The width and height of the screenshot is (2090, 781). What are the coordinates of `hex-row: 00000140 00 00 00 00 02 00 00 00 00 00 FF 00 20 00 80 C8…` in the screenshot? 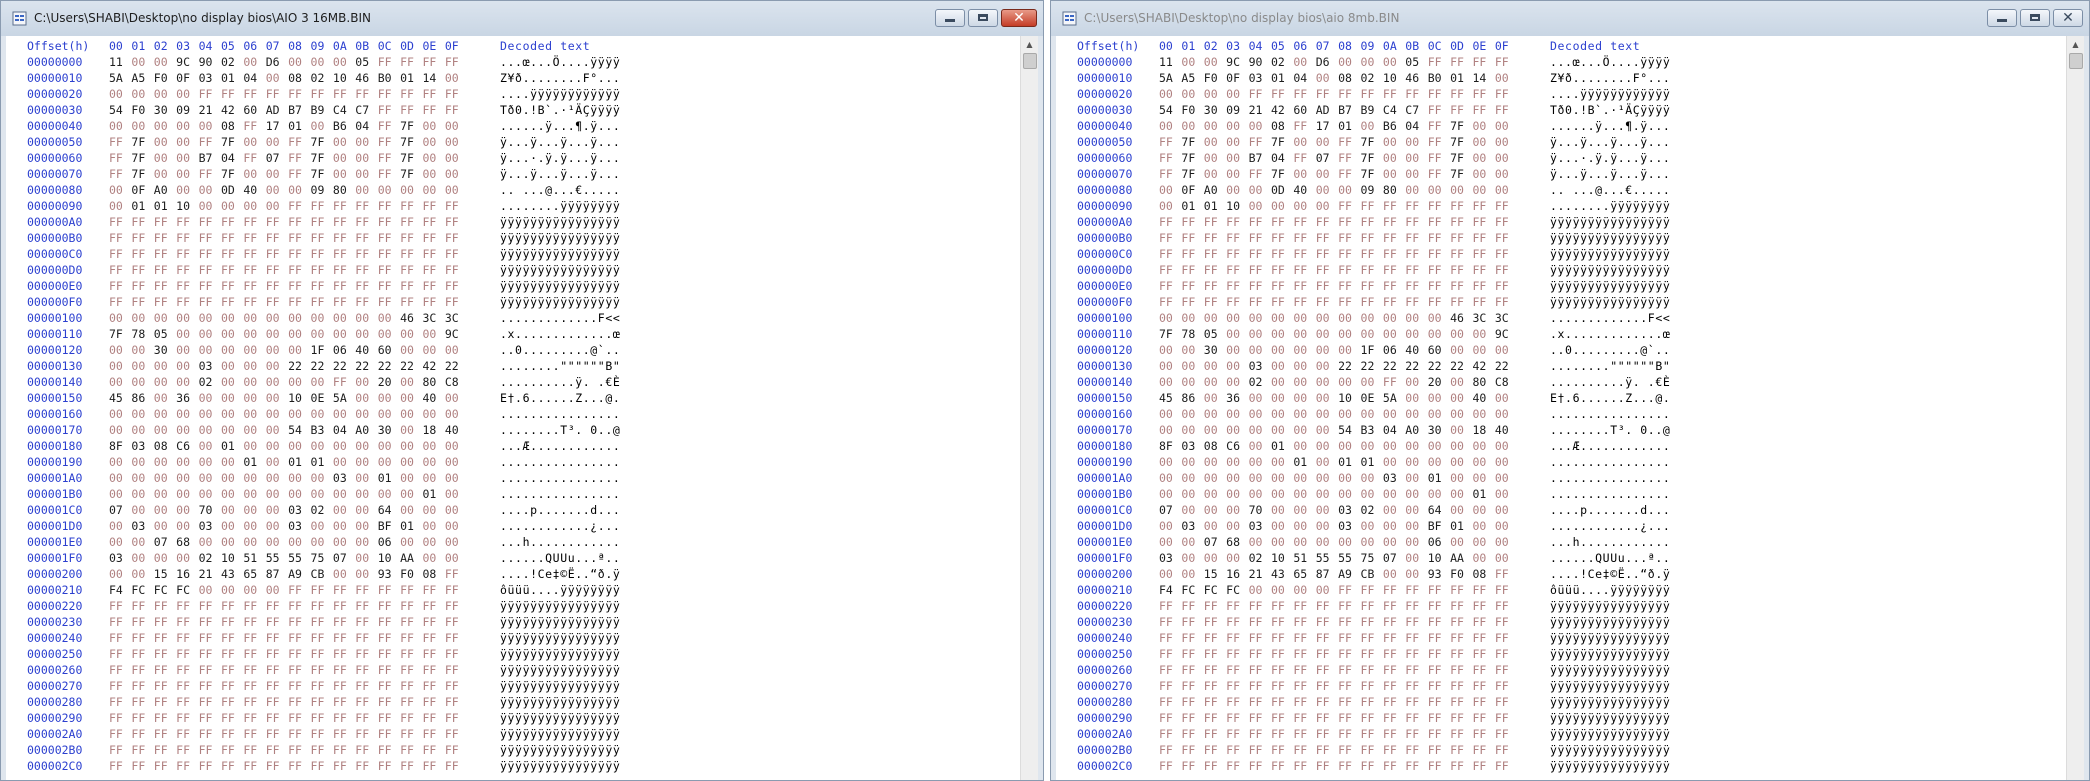 It's located at (1561, 382).